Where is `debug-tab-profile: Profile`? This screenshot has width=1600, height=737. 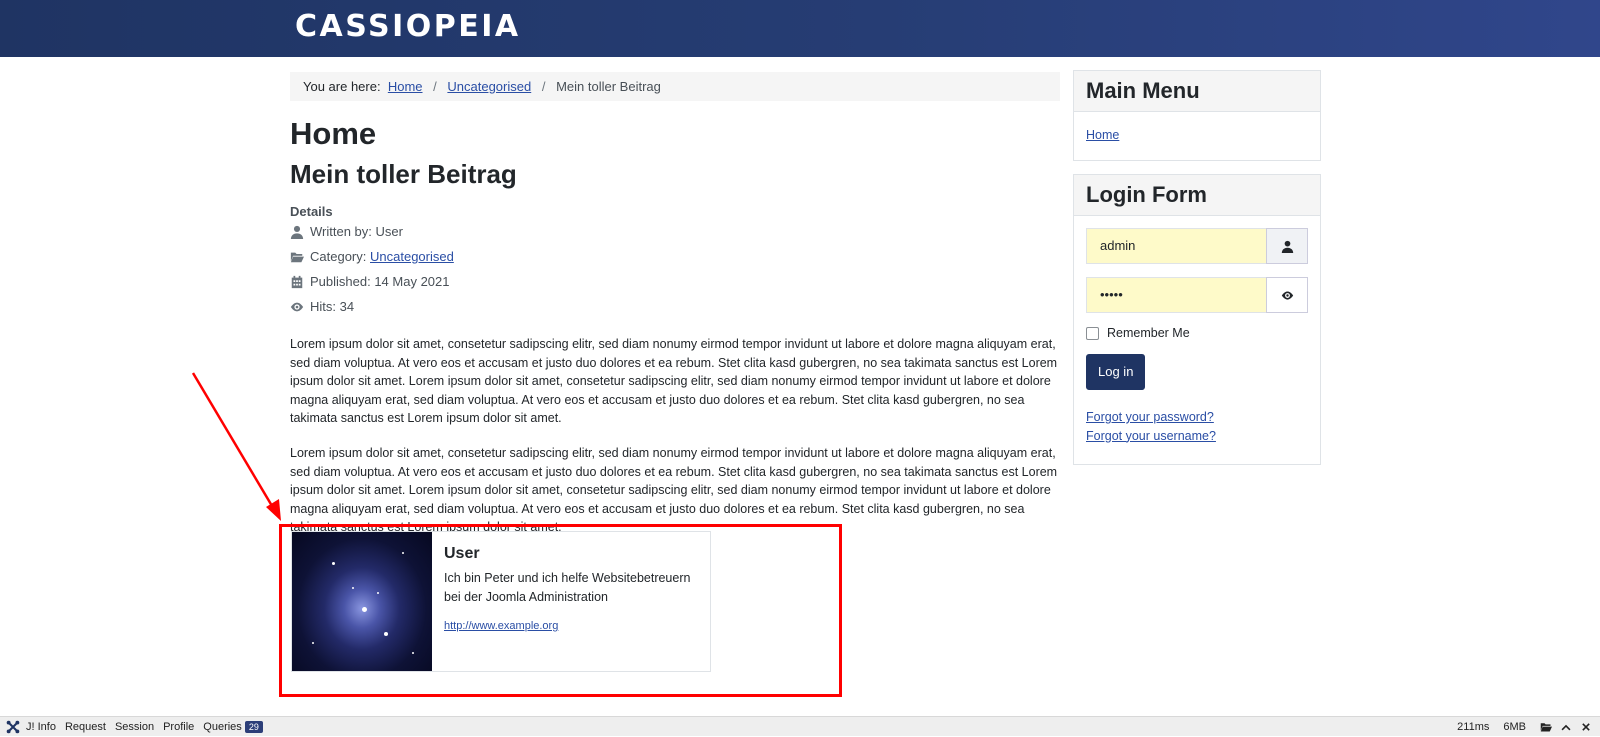 debug-tab-profile: Profile is located at coordinates (178, 727).